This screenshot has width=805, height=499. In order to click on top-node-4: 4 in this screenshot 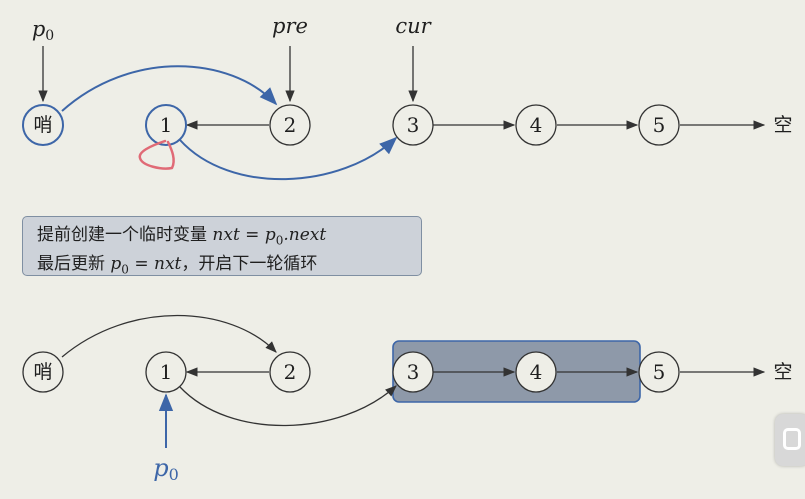, I will do `click(536, 125)`.